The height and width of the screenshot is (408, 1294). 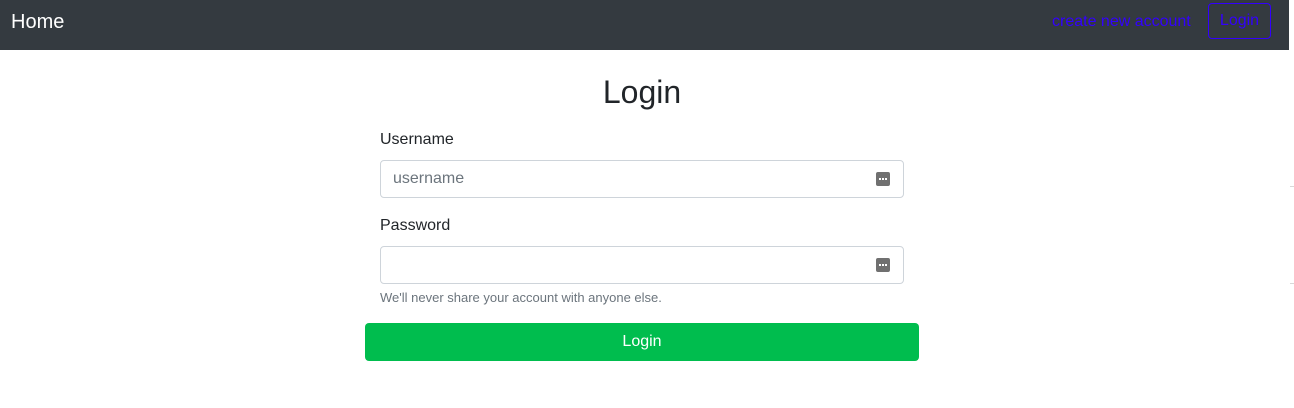 I want to click on login-submit-button: Login, so click(x=642, y=342).